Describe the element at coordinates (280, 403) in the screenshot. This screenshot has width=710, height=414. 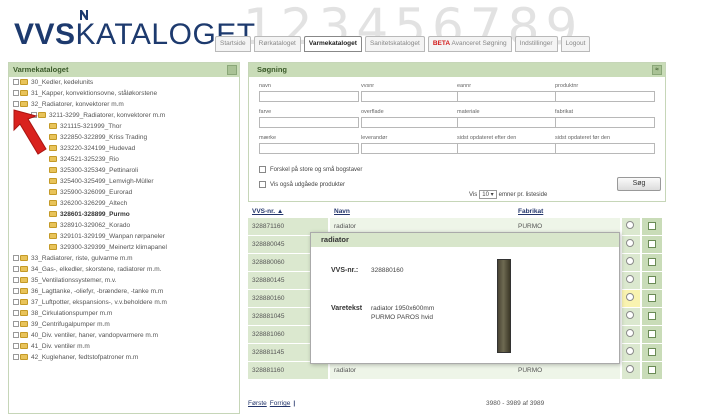
I see `prev-page-link: Forrige` at that location.